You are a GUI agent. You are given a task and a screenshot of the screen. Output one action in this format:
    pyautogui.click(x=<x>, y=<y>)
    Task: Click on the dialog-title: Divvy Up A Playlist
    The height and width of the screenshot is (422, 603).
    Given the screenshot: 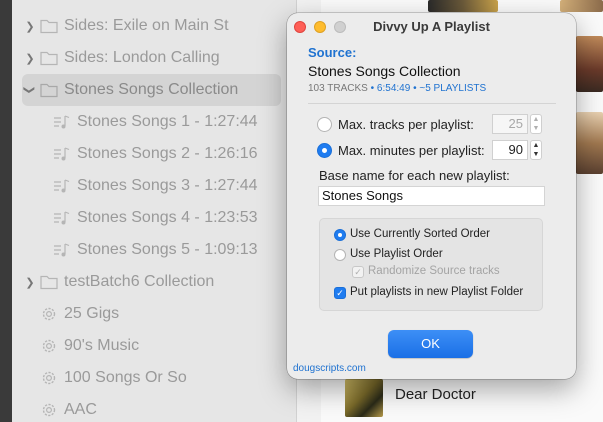 What is the action you would take?
    pyautogui.click(x=431, y=26)
    